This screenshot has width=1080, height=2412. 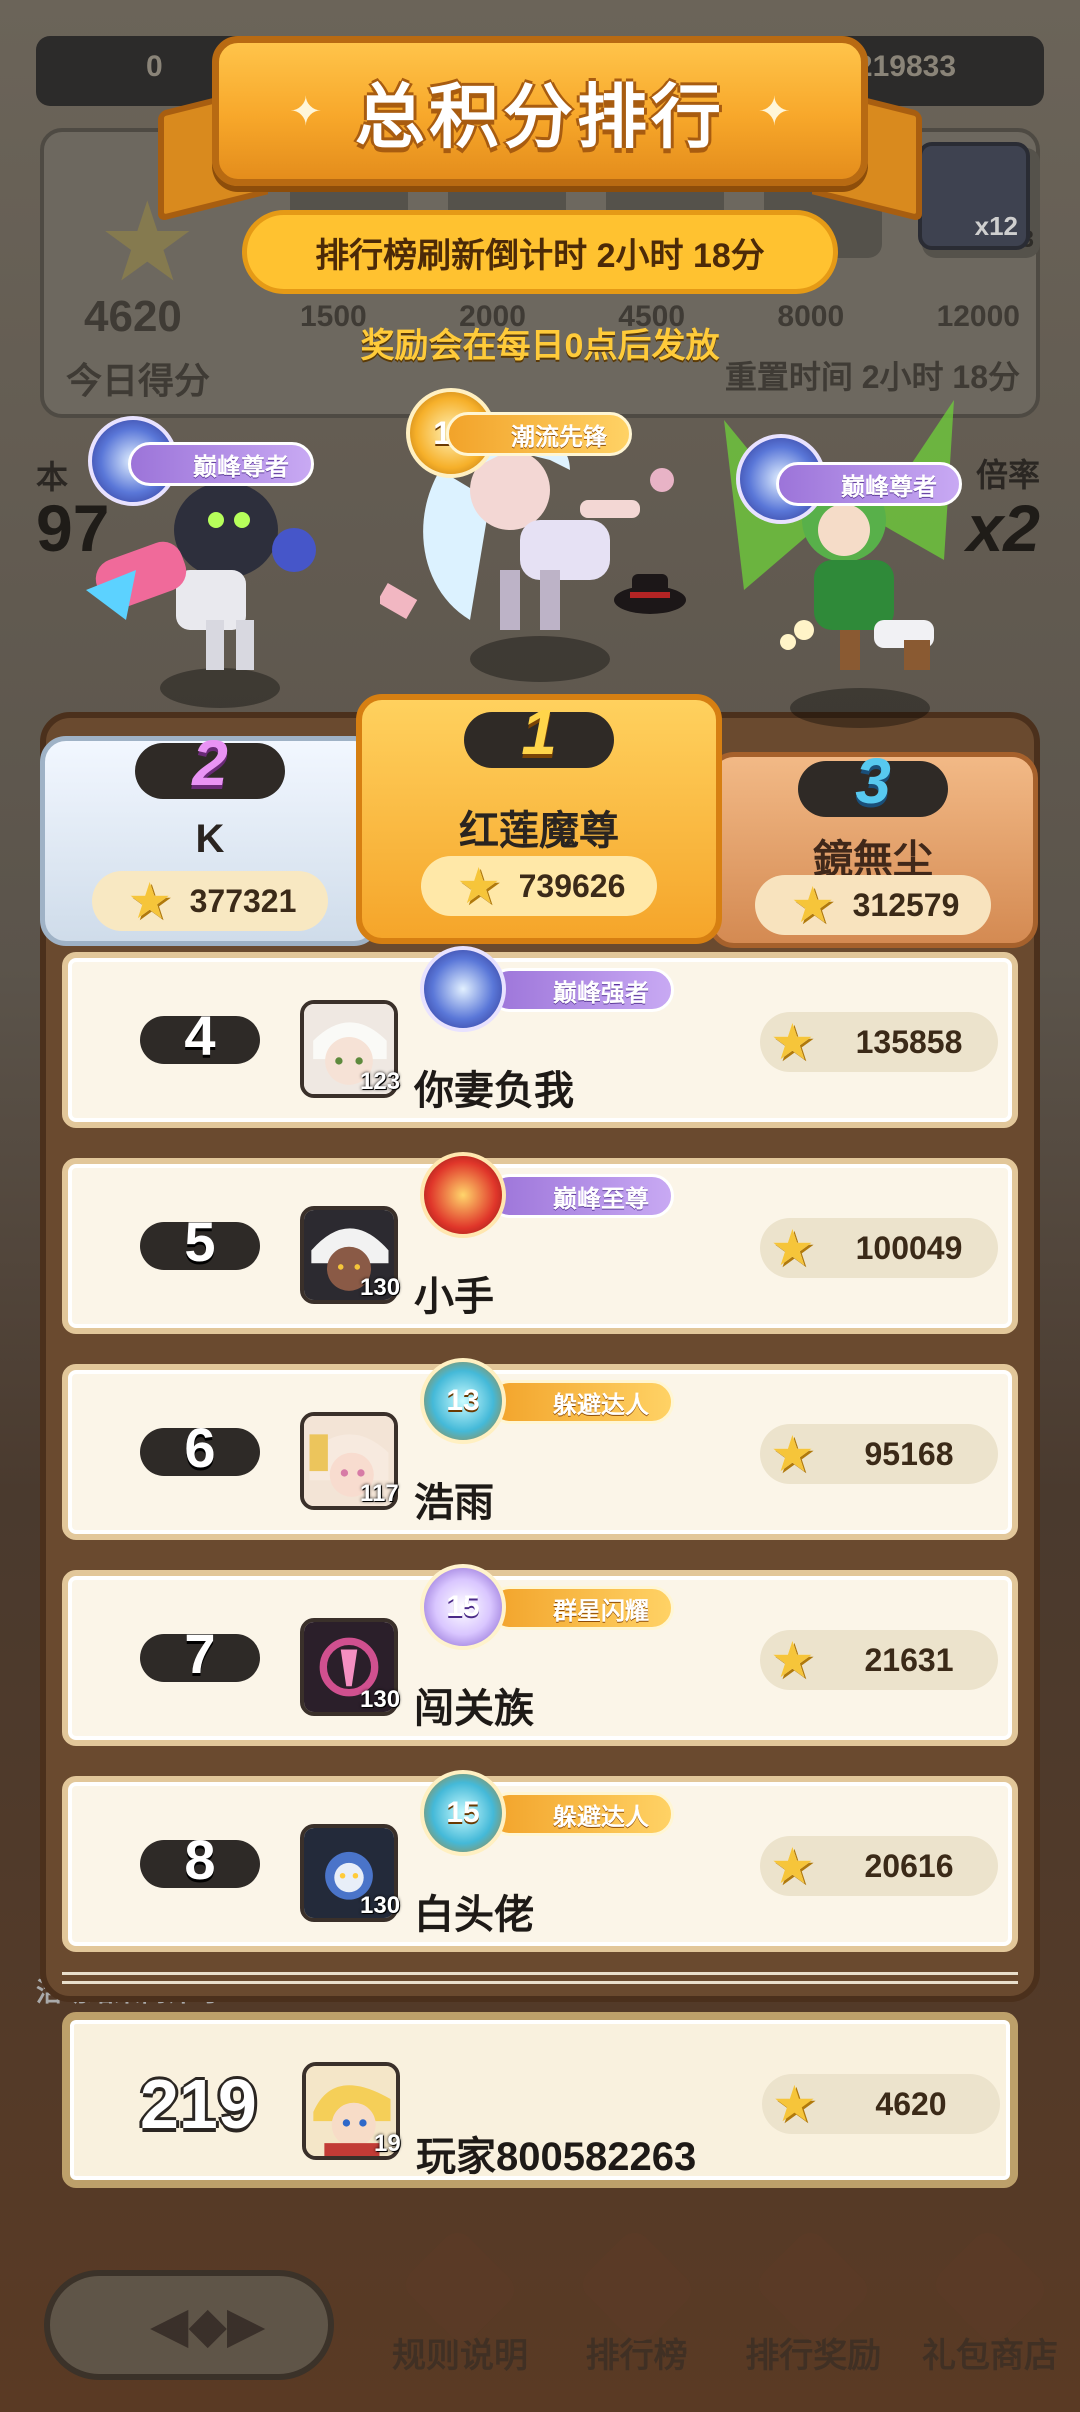 I want to click on score-pill: ★ 135858, so click(x=879, y=1042).